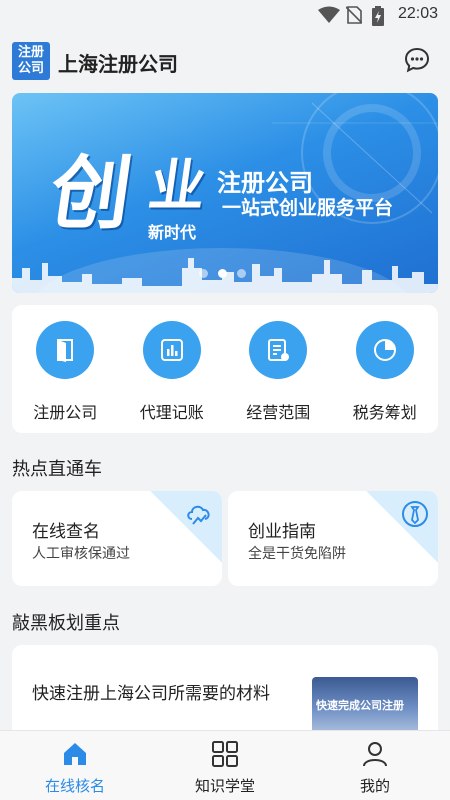  I want to click on banner-headline-char-1: 创, so click(91, 193).